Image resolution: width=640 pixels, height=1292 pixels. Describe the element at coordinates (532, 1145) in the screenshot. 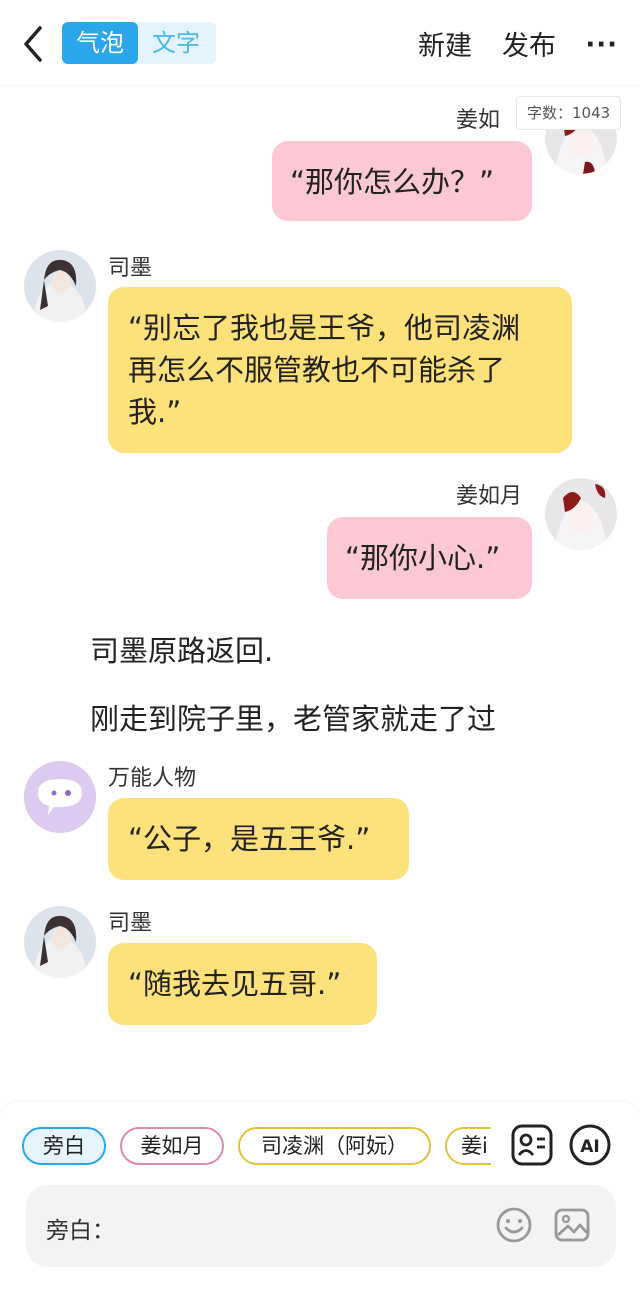

I see `role-card-icon` at that location.